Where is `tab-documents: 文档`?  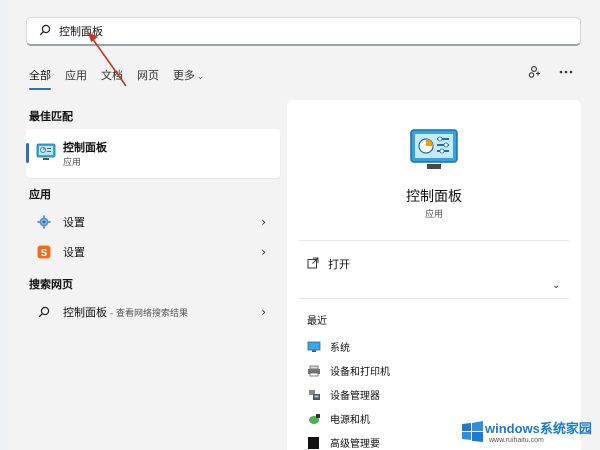 tab-documents: 文档 is located at coordinates (112, 75).